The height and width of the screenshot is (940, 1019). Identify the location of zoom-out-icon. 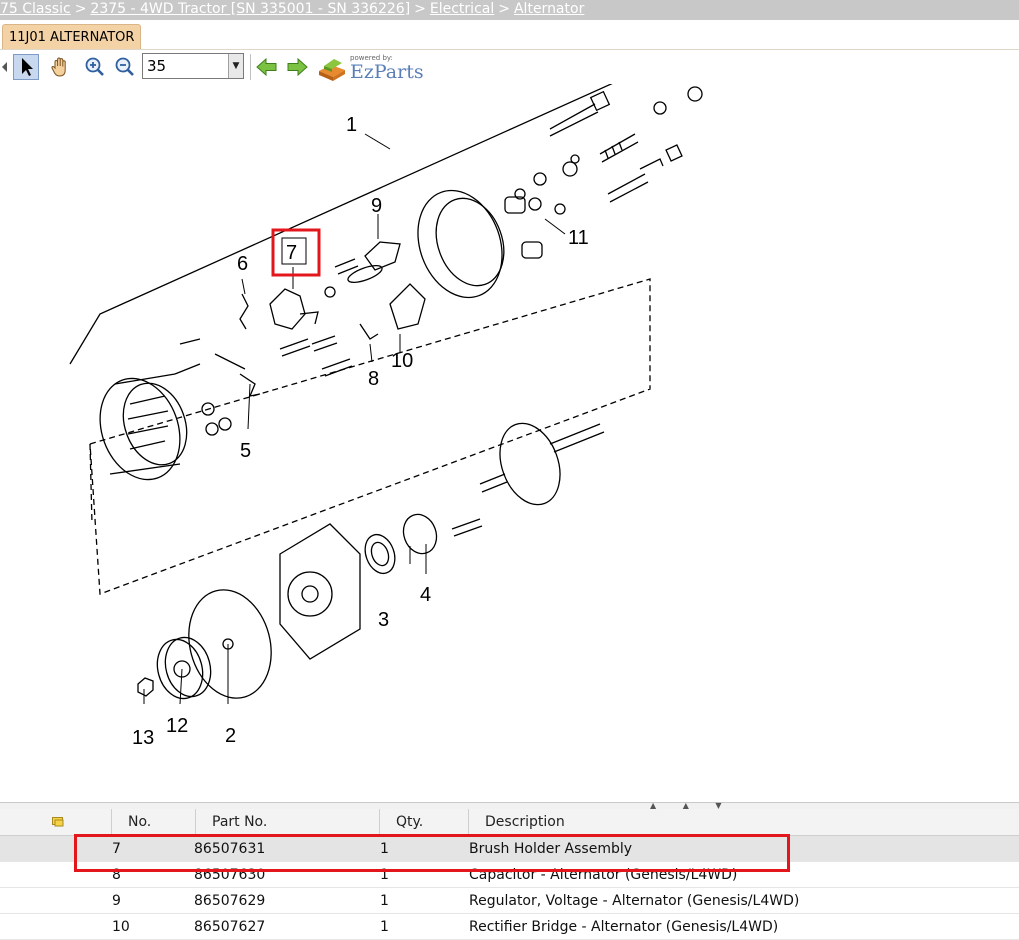
(124, 66).